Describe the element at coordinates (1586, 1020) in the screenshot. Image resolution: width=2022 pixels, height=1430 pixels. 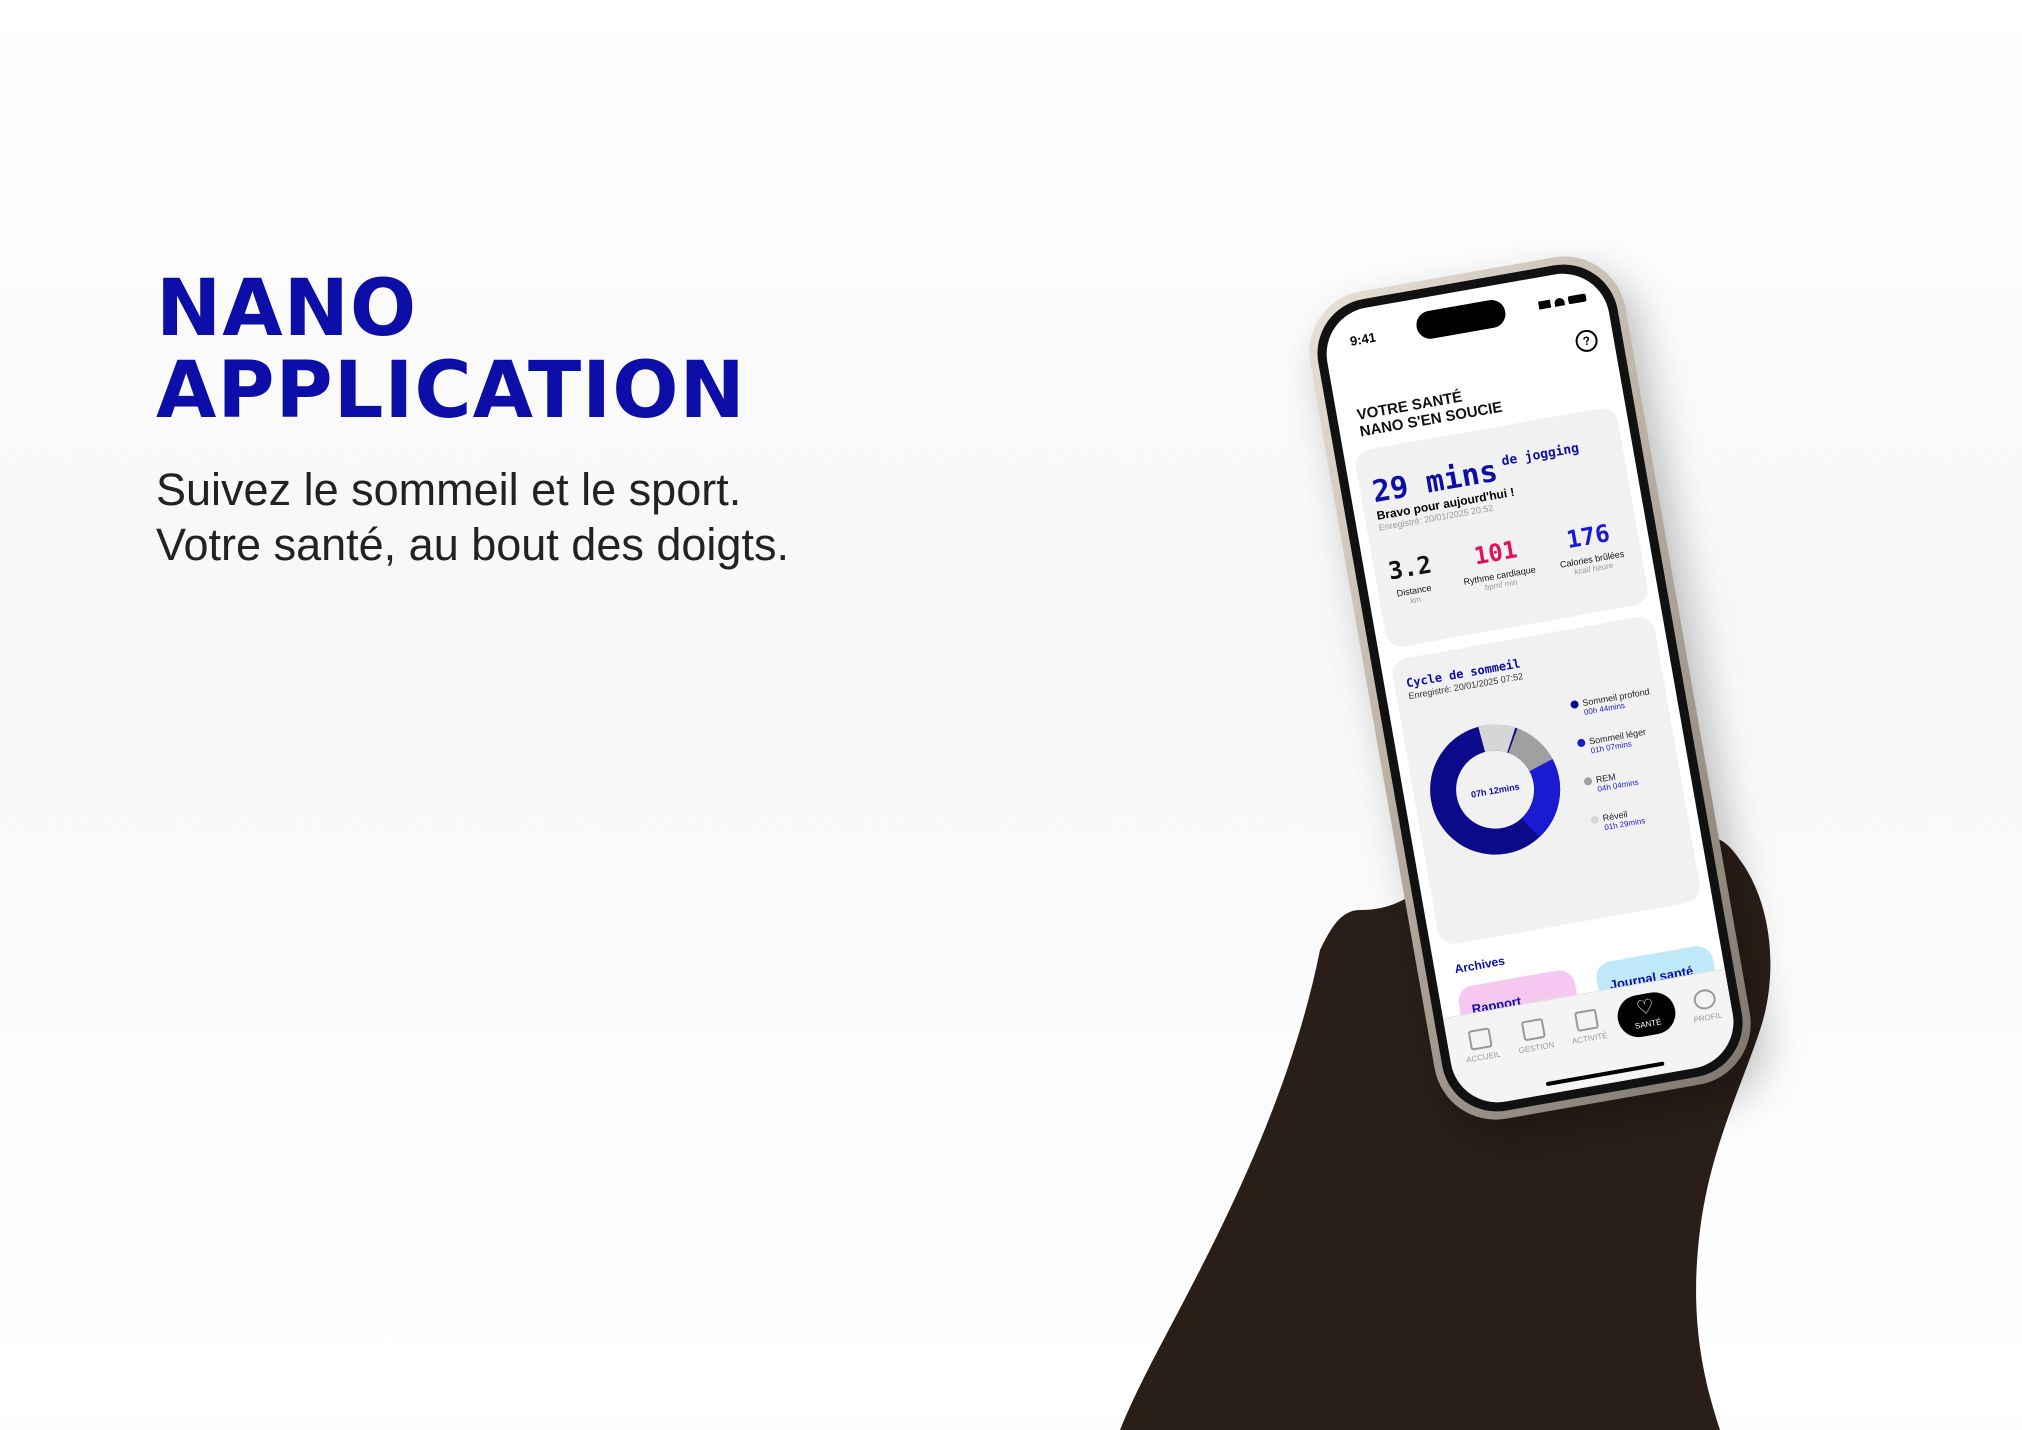
I see `clipboard-icon` at that location.